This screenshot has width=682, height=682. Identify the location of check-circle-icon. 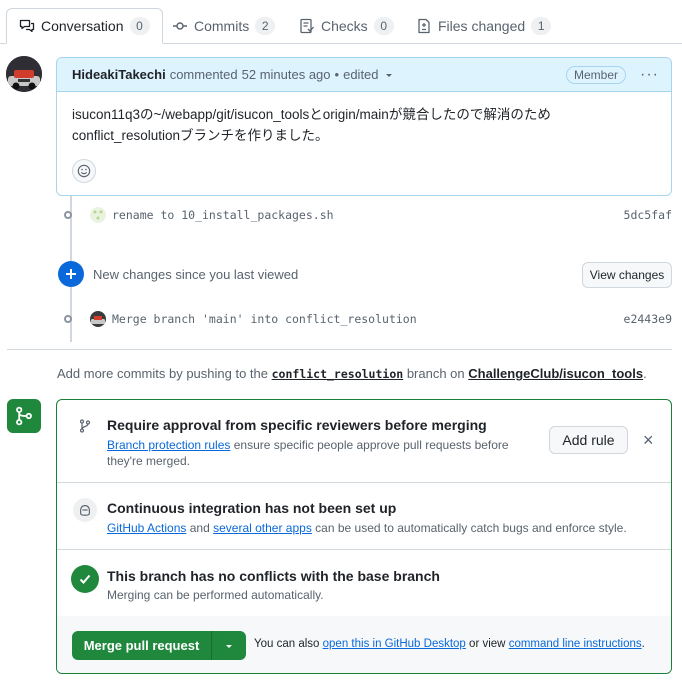
(85, 579).